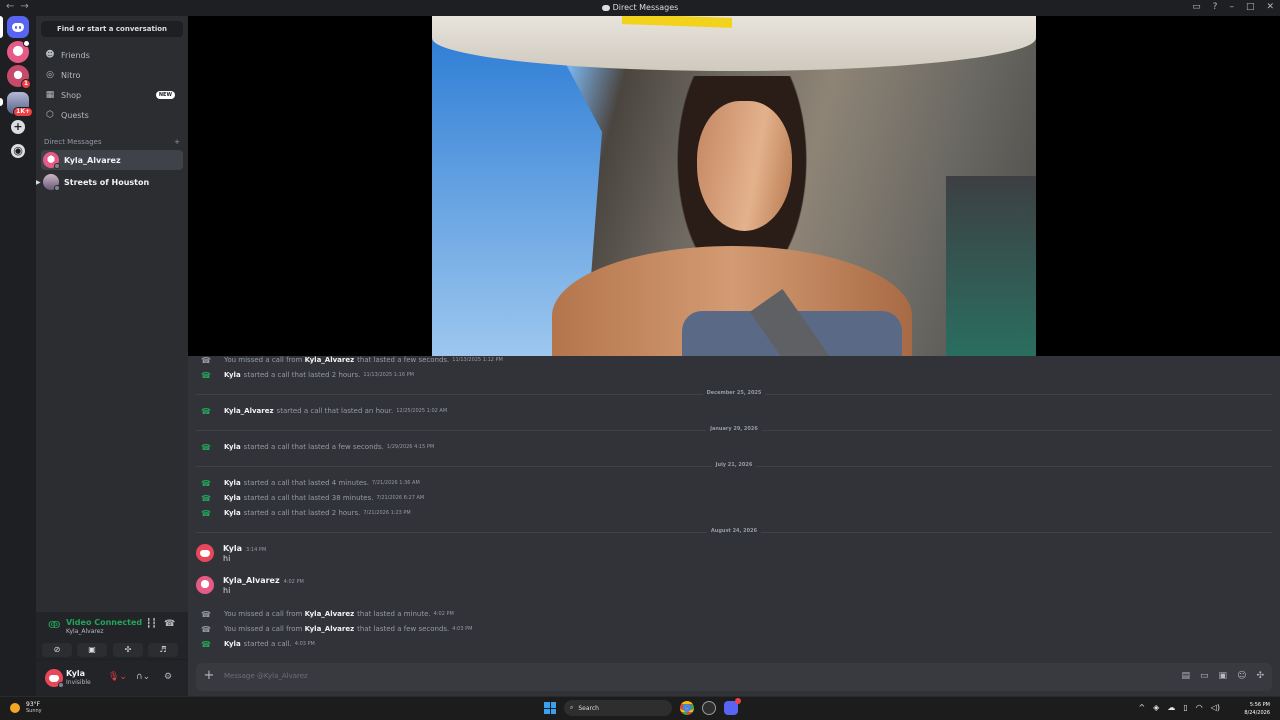 This screenshot has width=1280, height=720. I want to click on find-conversation-button: Find or start a conversation, so click(112, 29).